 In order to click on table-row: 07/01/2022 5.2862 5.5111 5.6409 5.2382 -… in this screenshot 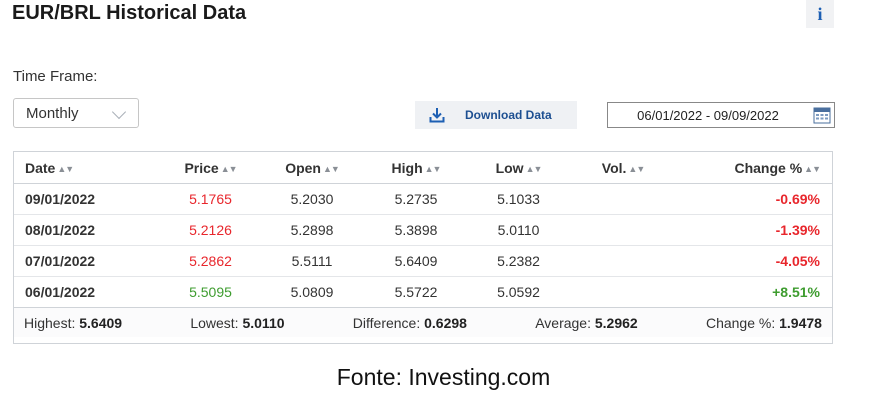, I will do `click(423, 261)`.